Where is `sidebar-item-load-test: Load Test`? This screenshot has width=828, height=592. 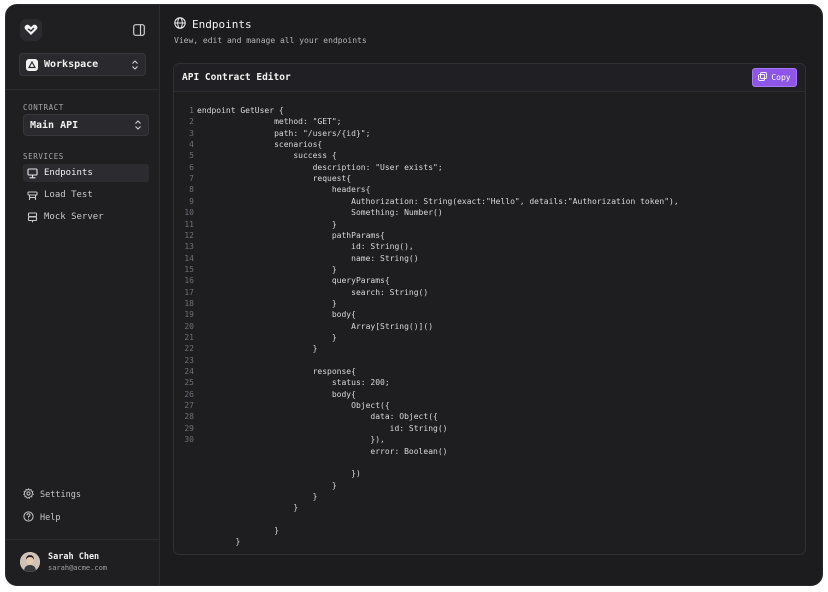
sidebar-item-load-test: Load Test is located at coordinates (86, 195).